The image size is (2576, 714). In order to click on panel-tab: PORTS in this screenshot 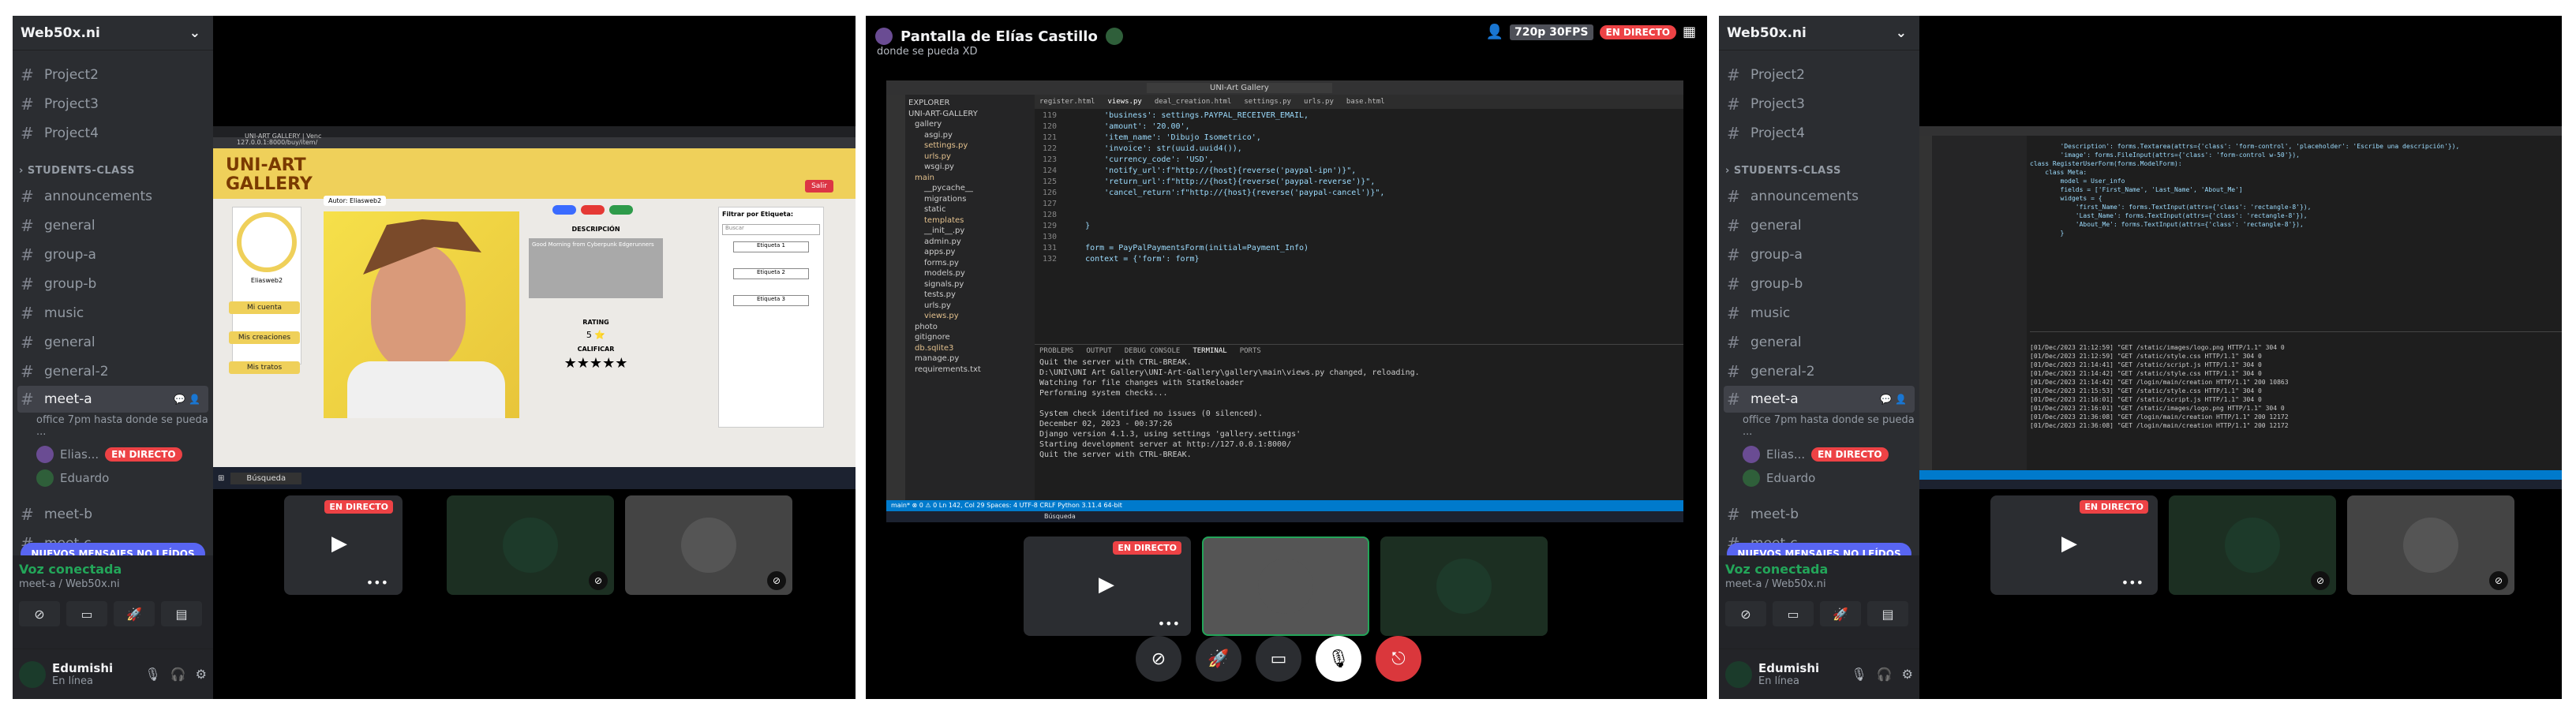, I will do `click(1250, 351)`.